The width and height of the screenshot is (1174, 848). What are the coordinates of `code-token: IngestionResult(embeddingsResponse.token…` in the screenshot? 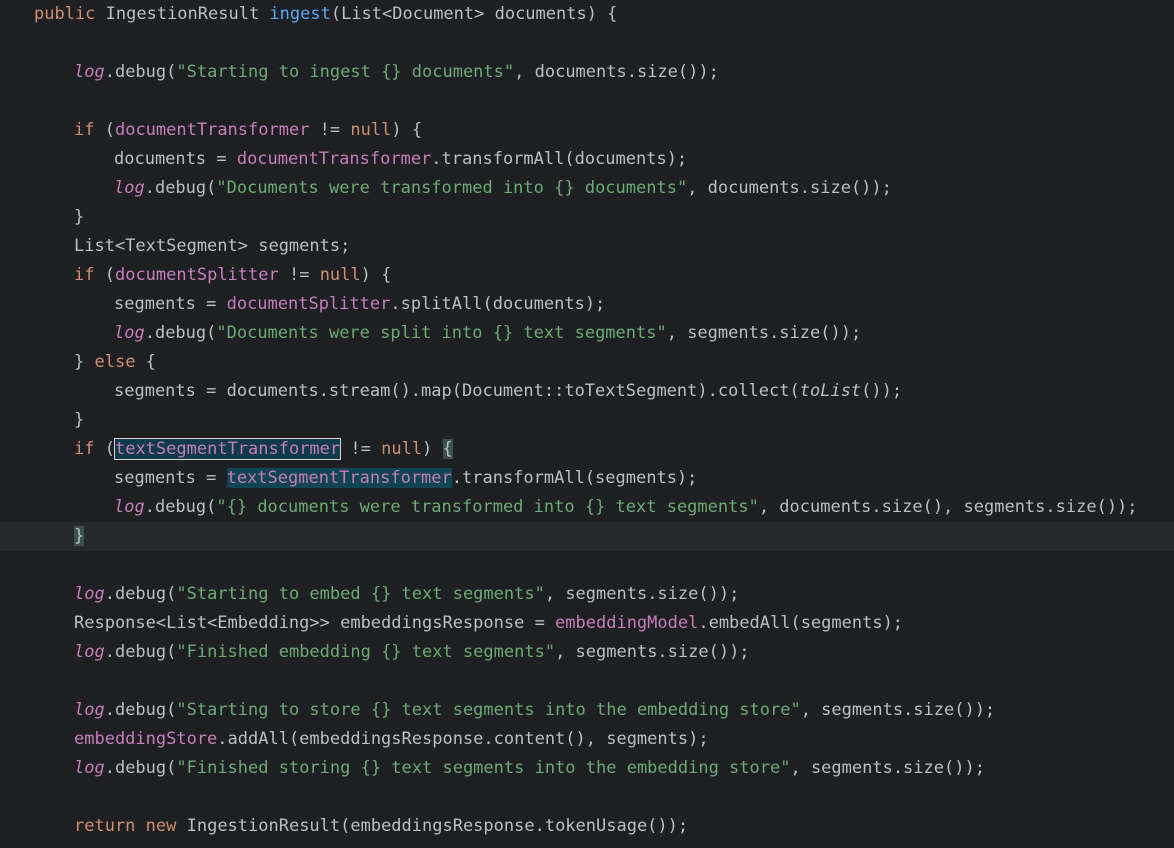 It's located at (437, 826).